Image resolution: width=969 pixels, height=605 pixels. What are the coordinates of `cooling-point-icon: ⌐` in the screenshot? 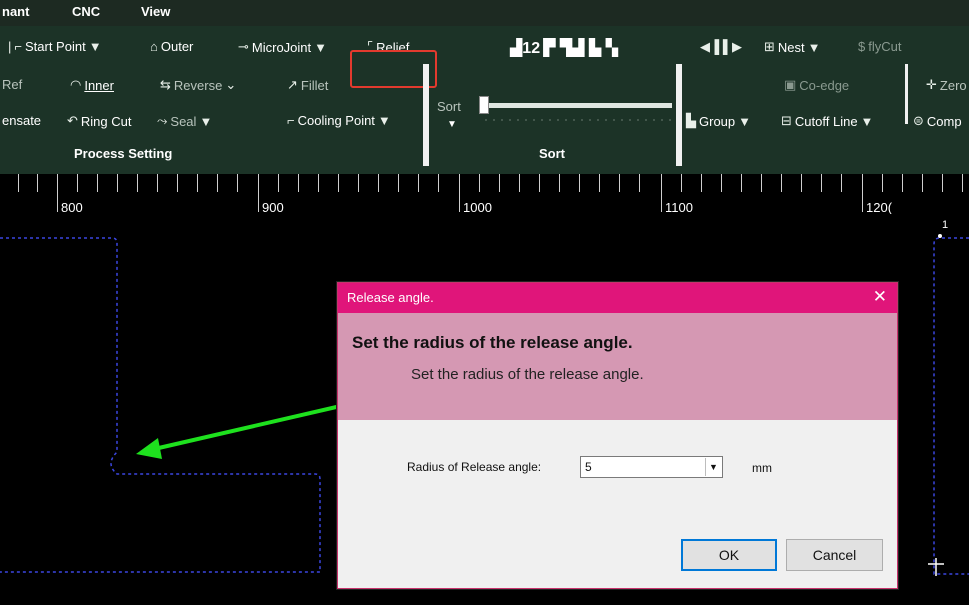 It's located at (291, 120).